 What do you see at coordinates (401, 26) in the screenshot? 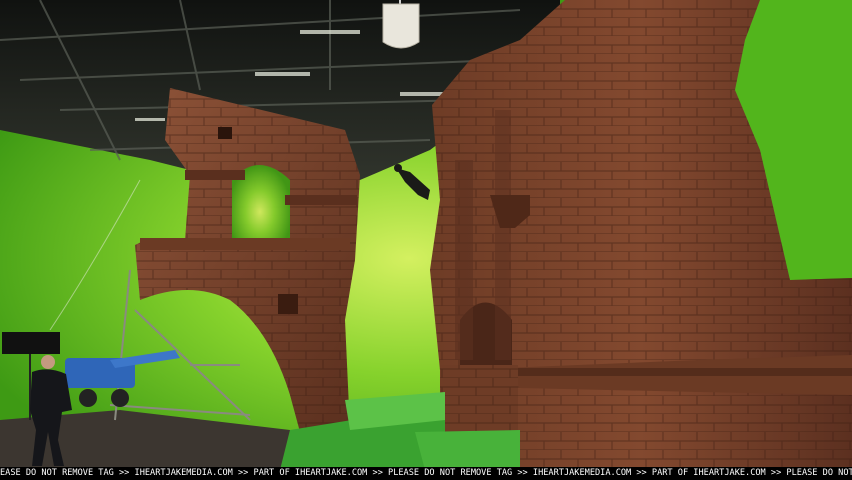
I see `hanging-lantern` at bounding box center [401, 26].